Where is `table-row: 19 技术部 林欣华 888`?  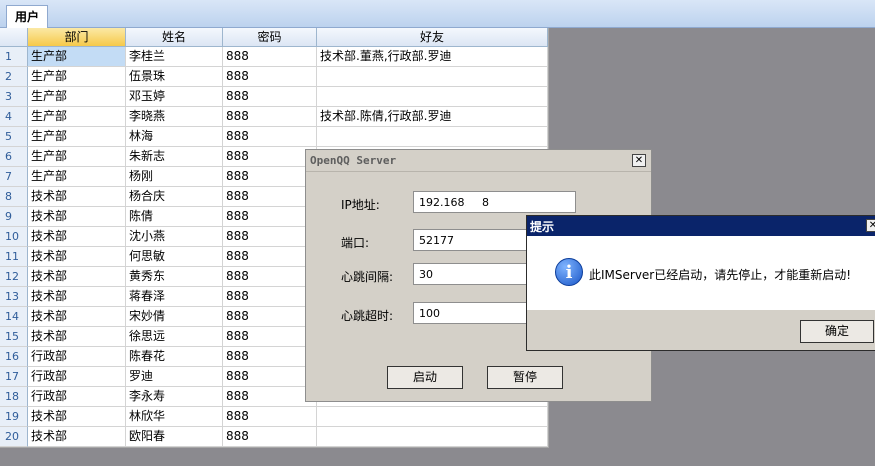 table-row: 19 技术部 林欣华 888 is located at coordinates (274, 417).